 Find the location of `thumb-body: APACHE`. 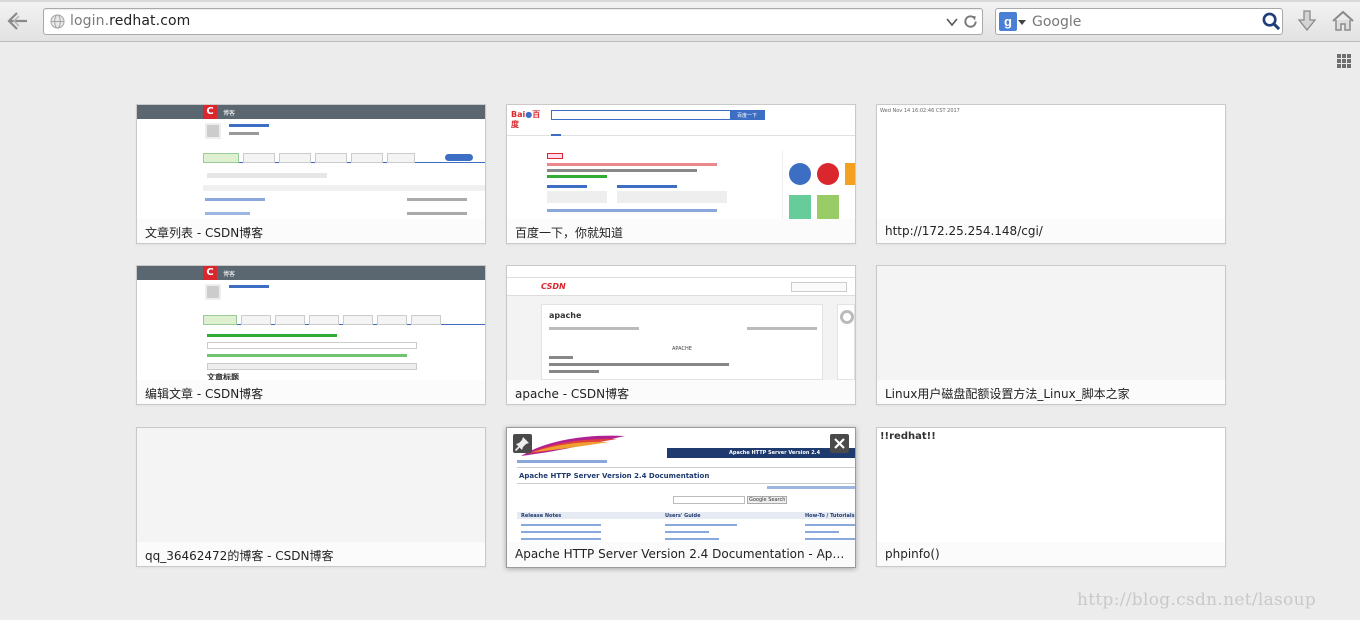

thumb-body: APACHE is located at coordinates (682, 349).